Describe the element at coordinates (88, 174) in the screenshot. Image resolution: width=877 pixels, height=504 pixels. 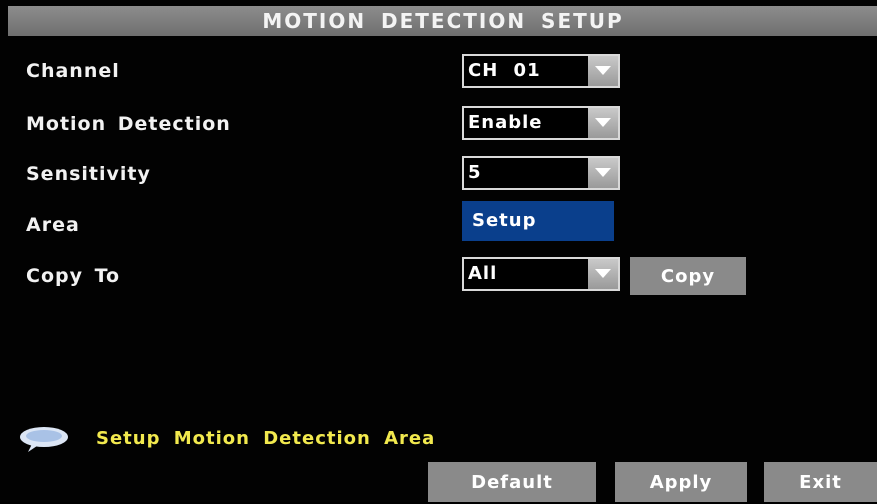
I see `sensitivity-label: Sensitivity` at that location.